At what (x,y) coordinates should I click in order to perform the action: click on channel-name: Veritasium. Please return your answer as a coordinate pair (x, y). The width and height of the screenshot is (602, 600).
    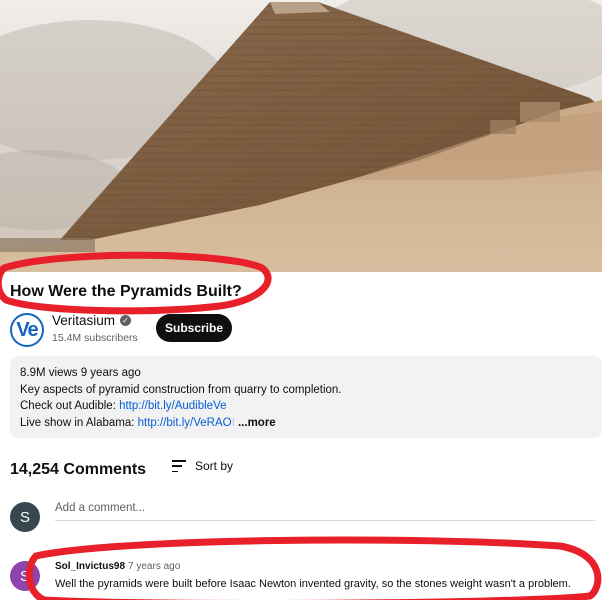
    Looking at the image, I should click on (83, 320).